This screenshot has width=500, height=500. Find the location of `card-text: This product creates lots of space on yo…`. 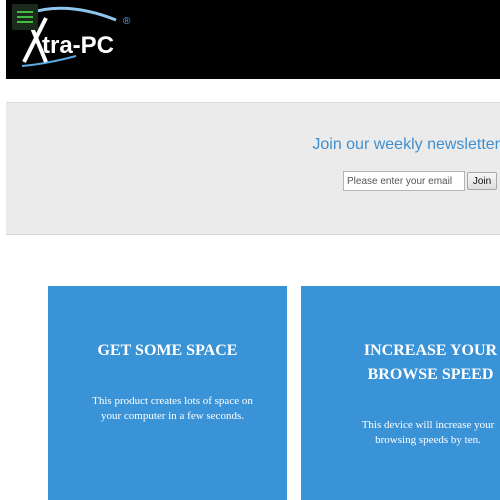

card-text: This product creates lots of space on yo… is located at coordinates (172, 408).